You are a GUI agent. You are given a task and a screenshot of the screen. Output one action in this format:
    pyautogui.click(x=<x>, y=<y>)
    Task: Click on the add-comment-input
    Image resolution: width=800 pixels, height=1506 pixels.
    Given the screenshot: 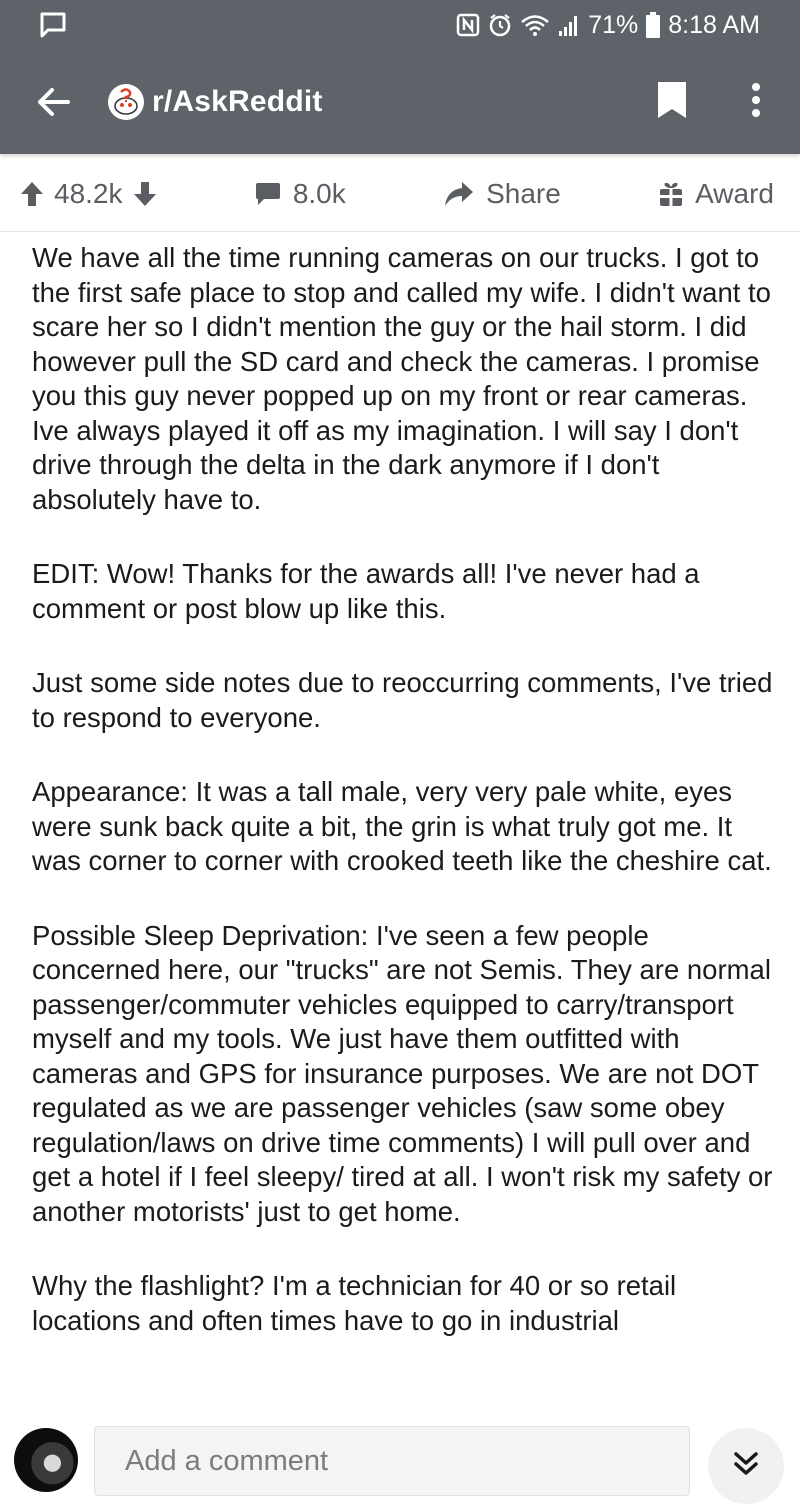 What is the action you would take?
    pyautogui.click(x=392, y=1461)
    